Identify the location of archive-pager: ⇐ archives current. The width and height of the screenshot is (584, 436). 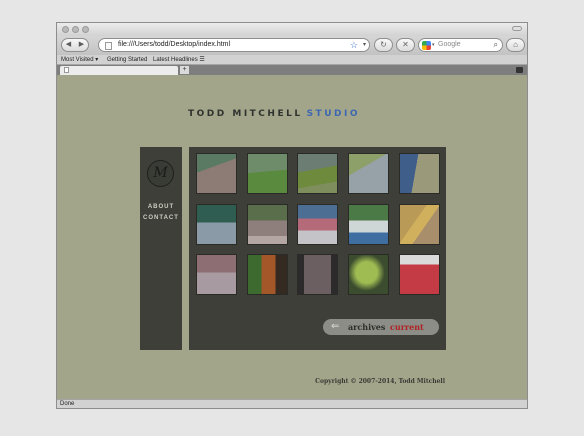
(381, 327).